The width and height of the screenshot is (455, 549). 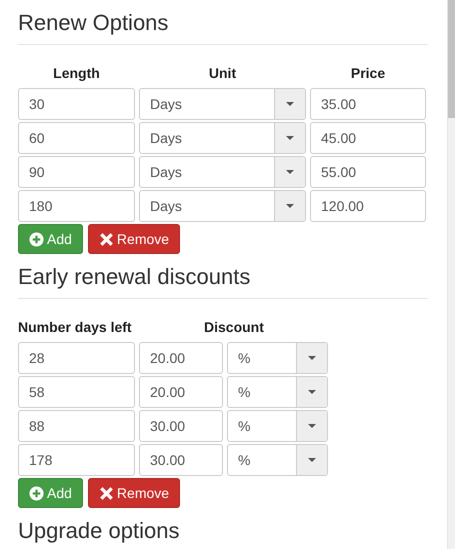 I want to click on input-field: 120.00, so click(x=368, y=206).